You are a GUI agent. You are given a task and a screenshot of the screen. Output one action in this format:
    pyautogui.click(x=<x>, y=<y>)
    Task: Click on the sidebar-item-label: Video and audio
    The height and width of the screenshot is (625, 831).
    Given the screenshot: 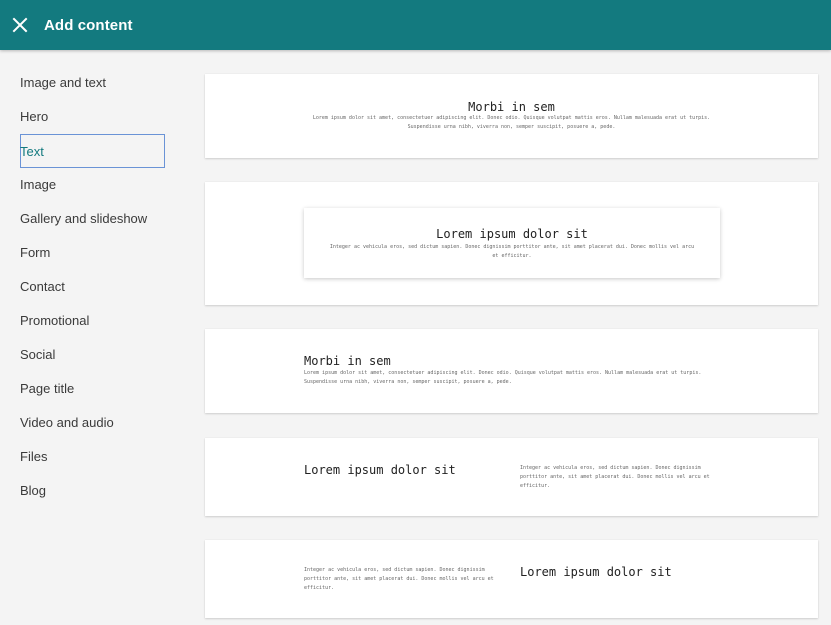 What is the action you would take?
    pyautogui.click(x=67, y=422)
    